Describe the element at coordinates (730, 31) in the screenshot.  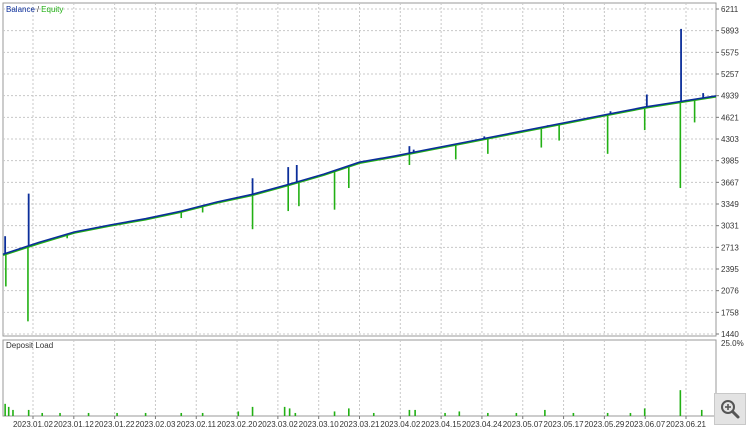
I see `y-tick-label: 5893` at that location.